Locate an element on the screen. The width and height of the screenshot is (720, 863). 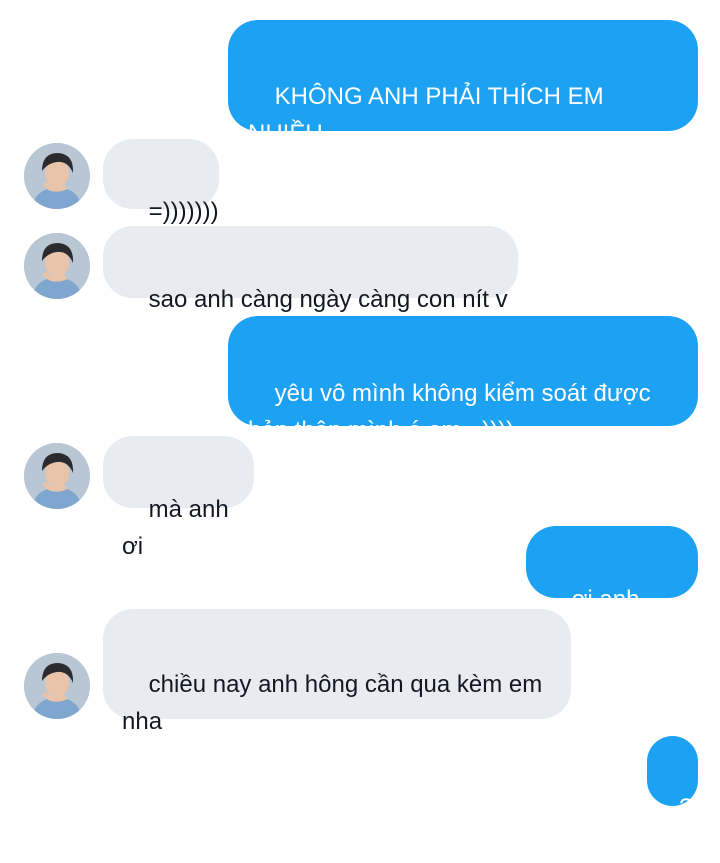
message-text: =))))))) is located at coordinates (183, 211).